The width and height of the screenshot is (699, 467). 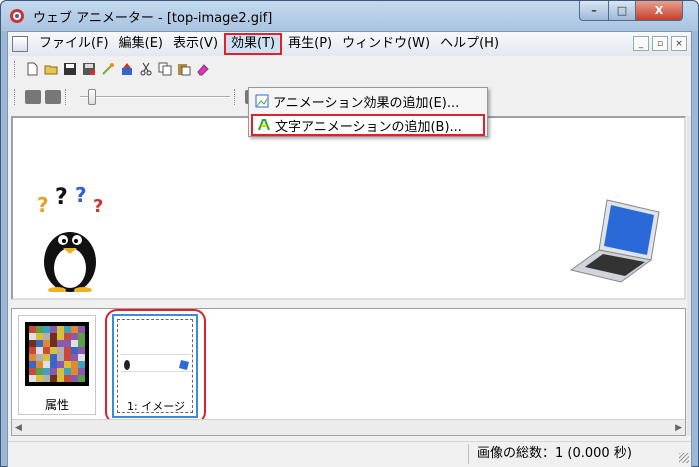 I want to click on menu-file: ファイル(F), so click(x=74, y=44).